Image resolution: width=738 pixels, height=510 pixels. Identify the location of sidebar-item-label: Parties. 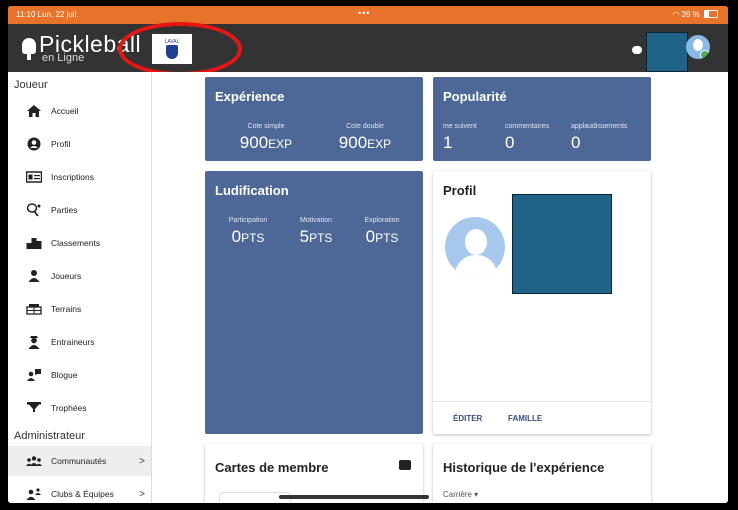
(64, 210).